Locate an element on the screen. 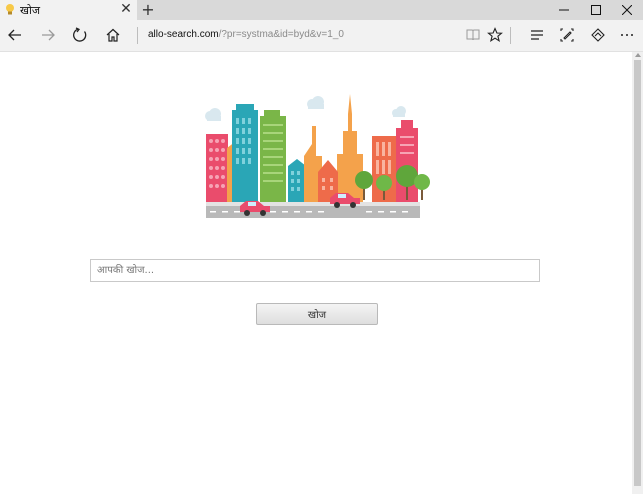 The height and width of the screenshot is (494, 643). forward-arrow-icon is located at coordinates (48, 36).